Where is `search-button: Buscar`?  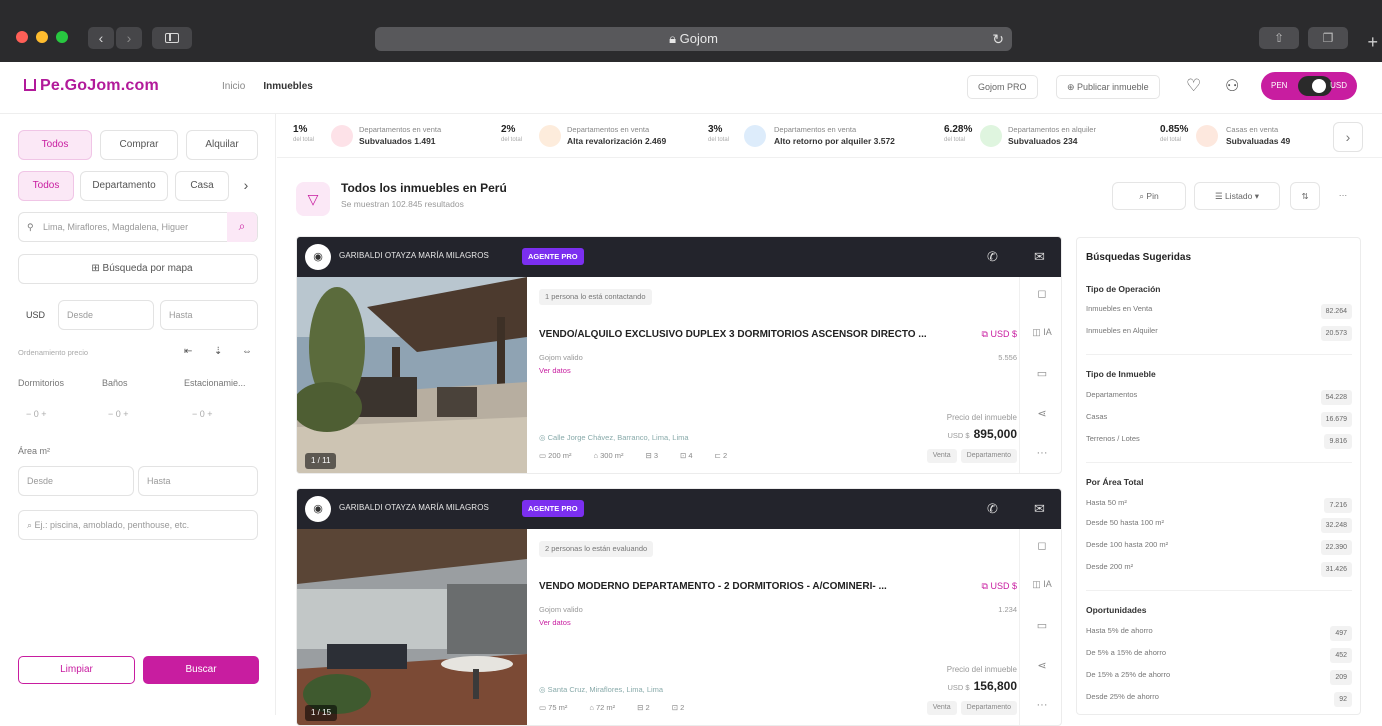
search-button: Buscar is located at coordinates (201, 670).